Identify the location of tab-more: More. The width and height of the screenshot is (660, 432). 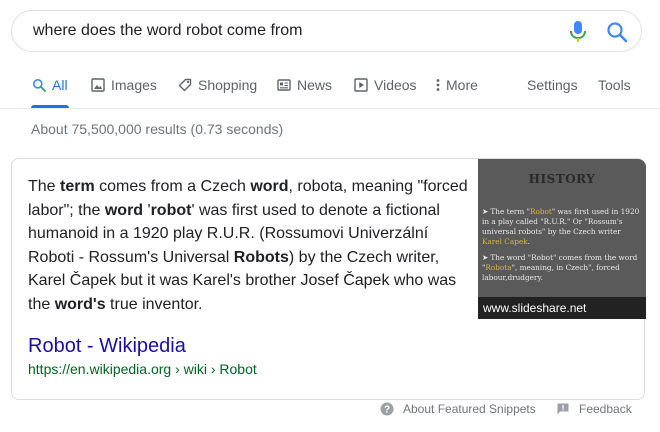
(456, 85).